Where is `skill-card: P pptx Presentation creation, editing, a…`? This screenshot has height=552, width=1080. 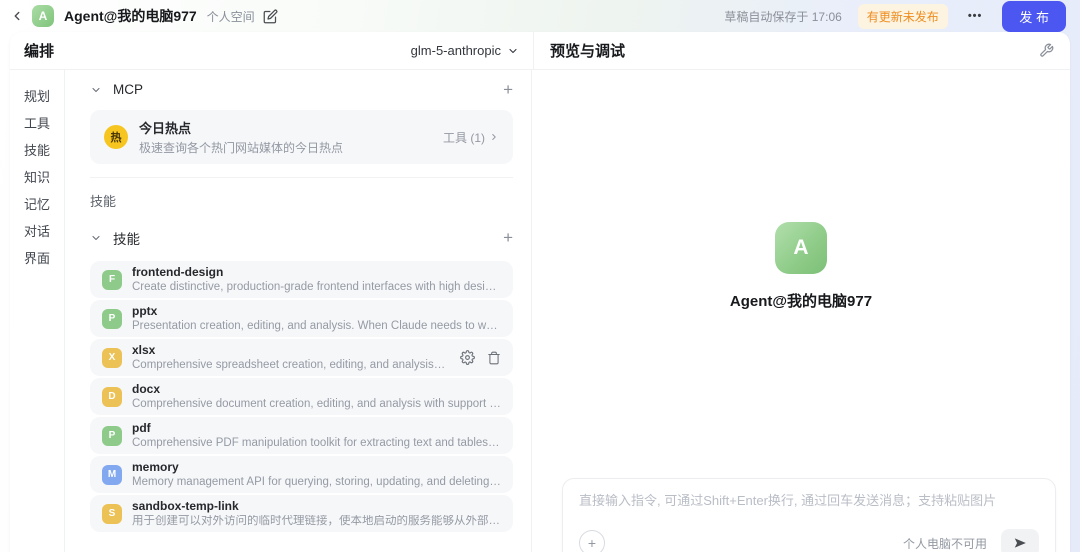
skill-card: P pptx Presentation creation, editing, a… is located at coordinates (301, 318).